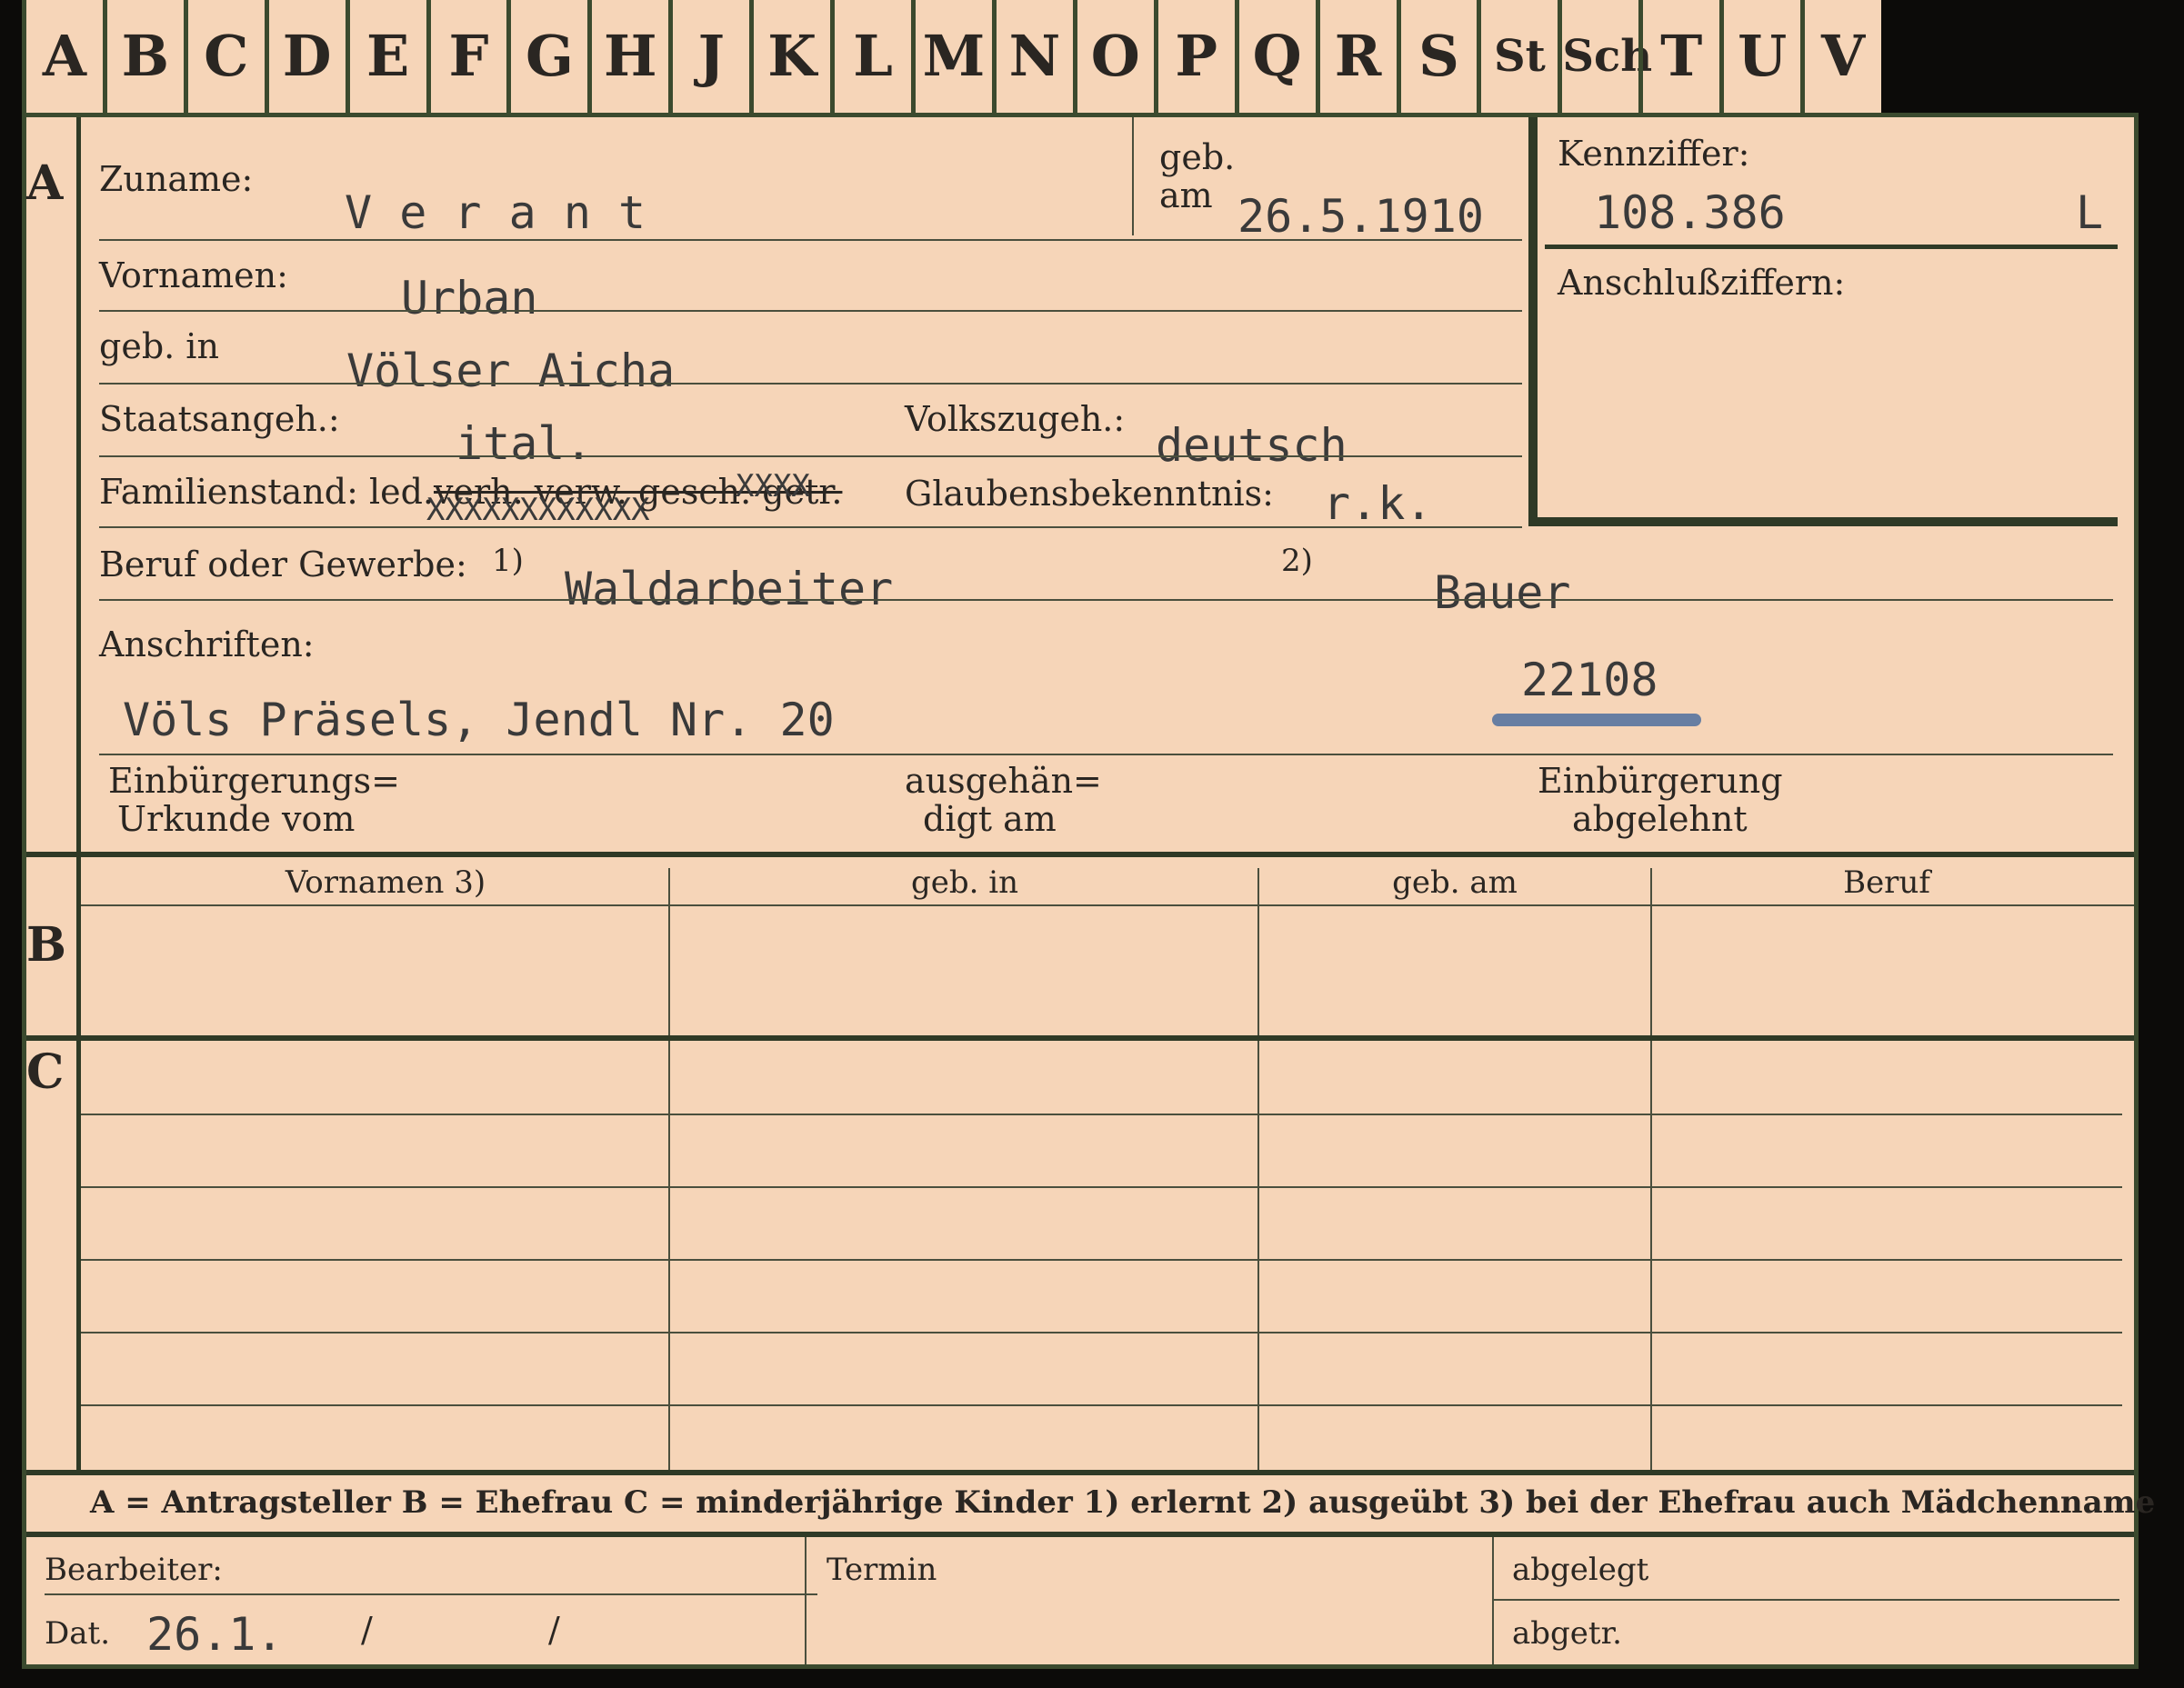  I want to click on staatsangeh-value: ital., so click(524, 443).